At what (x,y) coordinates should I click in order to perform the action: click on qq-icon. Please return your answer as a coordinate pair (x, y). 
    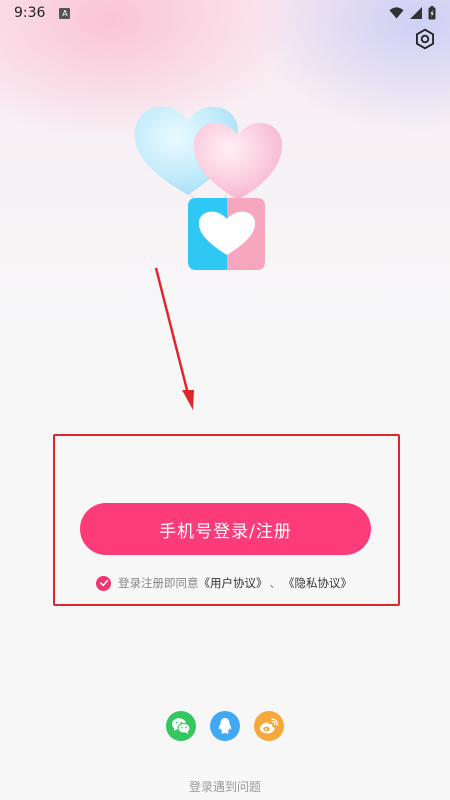
    Looking at the image, I should click on (225, 726).